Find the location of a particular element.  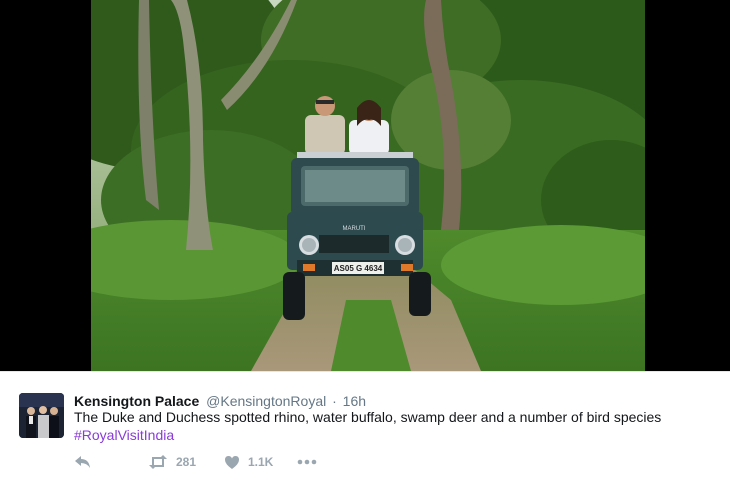

author-name: Kensington Palace is located at coordinates (136, 401).